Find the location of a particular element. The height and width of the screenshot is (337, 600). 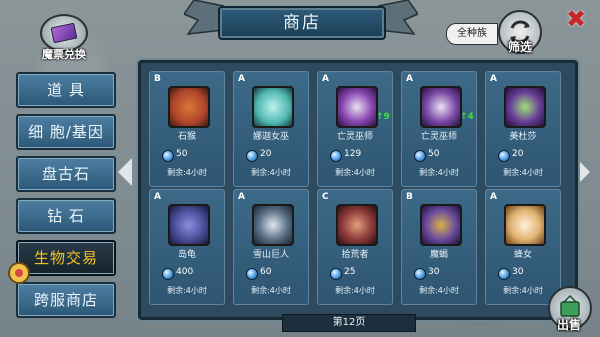

rarity-badge: C is located at coordinates (325, 197).